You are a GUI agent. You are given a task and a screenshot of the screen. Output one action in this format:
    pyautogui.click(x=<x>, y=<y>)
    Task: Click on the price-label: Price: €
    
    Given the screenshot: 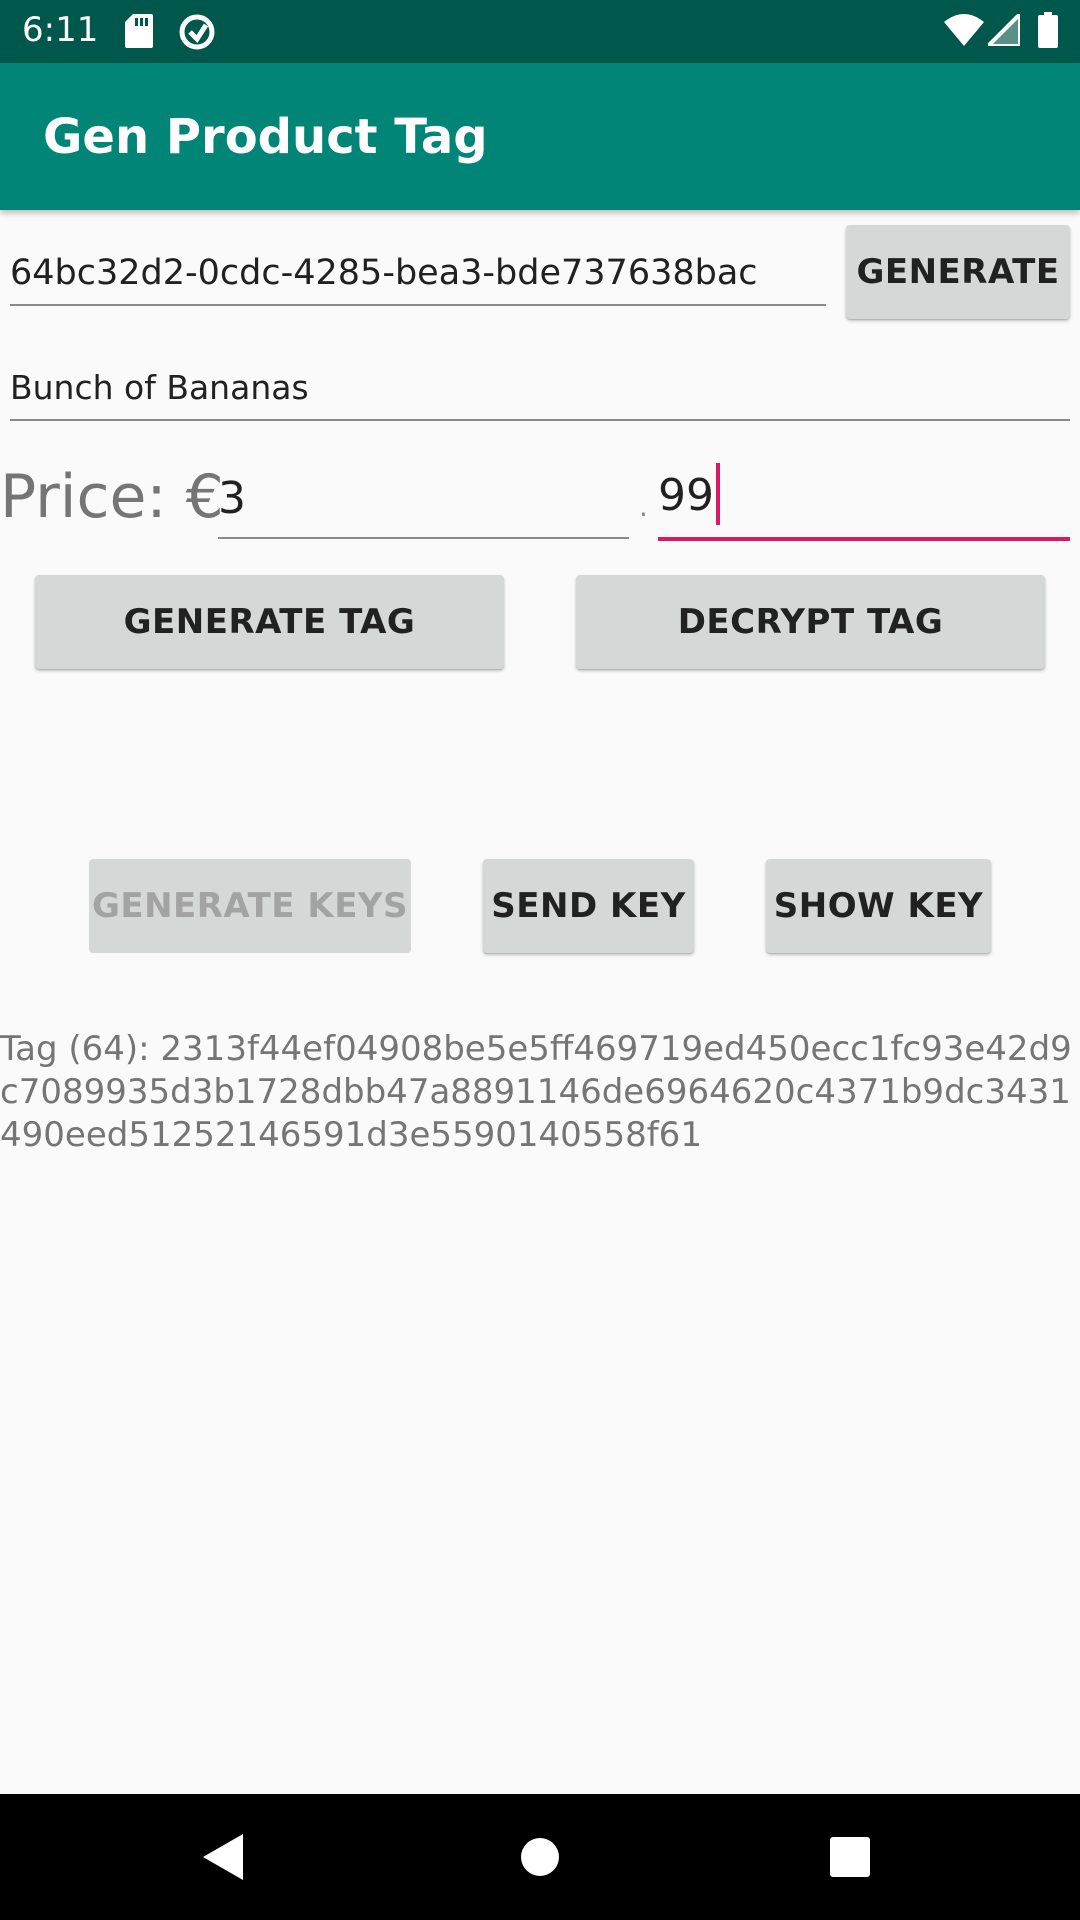 What is the action you would take?
    pyautogui.click(x=112, y=497)
    